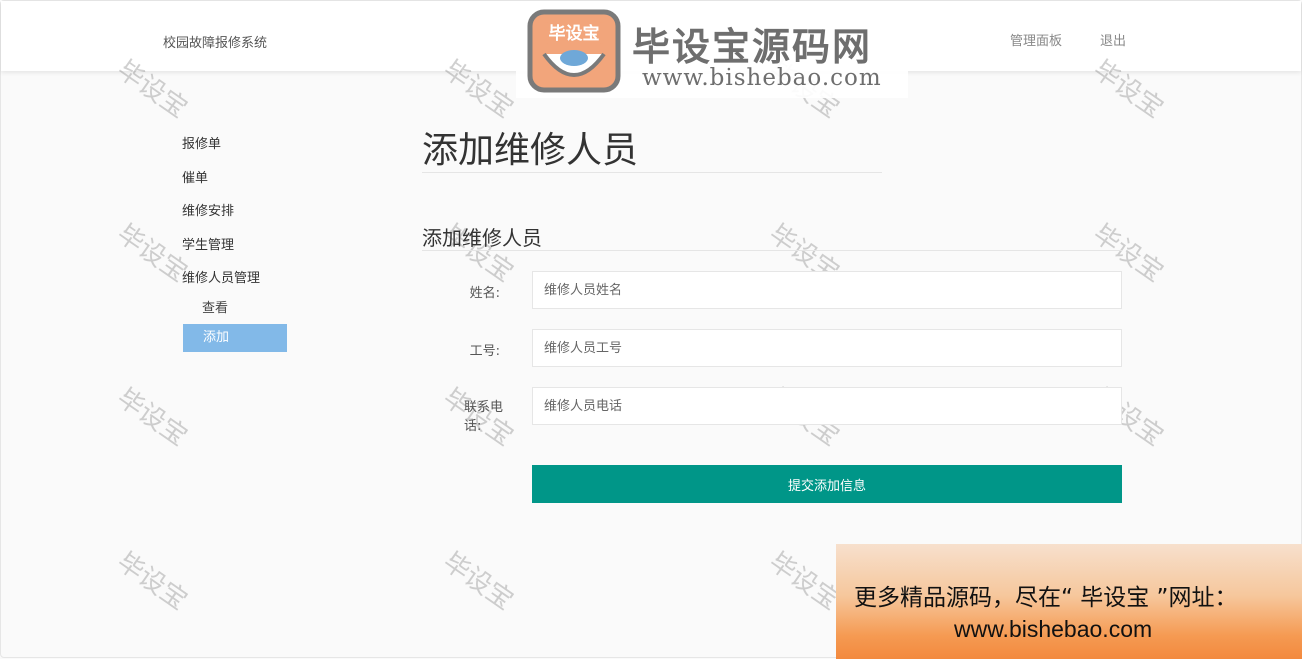  Describe the element at coordinates (195, 176) in the screenshot. I see `sidebar-item-reminders: 催单` at that location.